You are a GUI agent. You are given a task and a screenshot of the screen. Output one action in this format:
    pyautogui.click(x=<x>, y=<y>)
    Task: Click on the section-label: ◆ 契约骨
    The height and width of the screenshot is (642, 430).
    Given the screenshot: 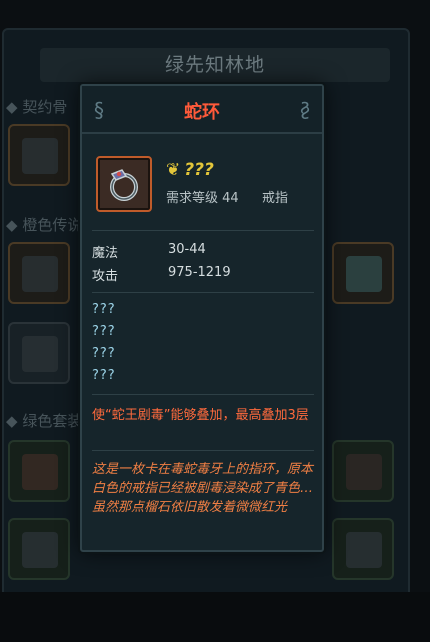 What is the action you would take?
    pyautogui.click(x=37, y=107)
    